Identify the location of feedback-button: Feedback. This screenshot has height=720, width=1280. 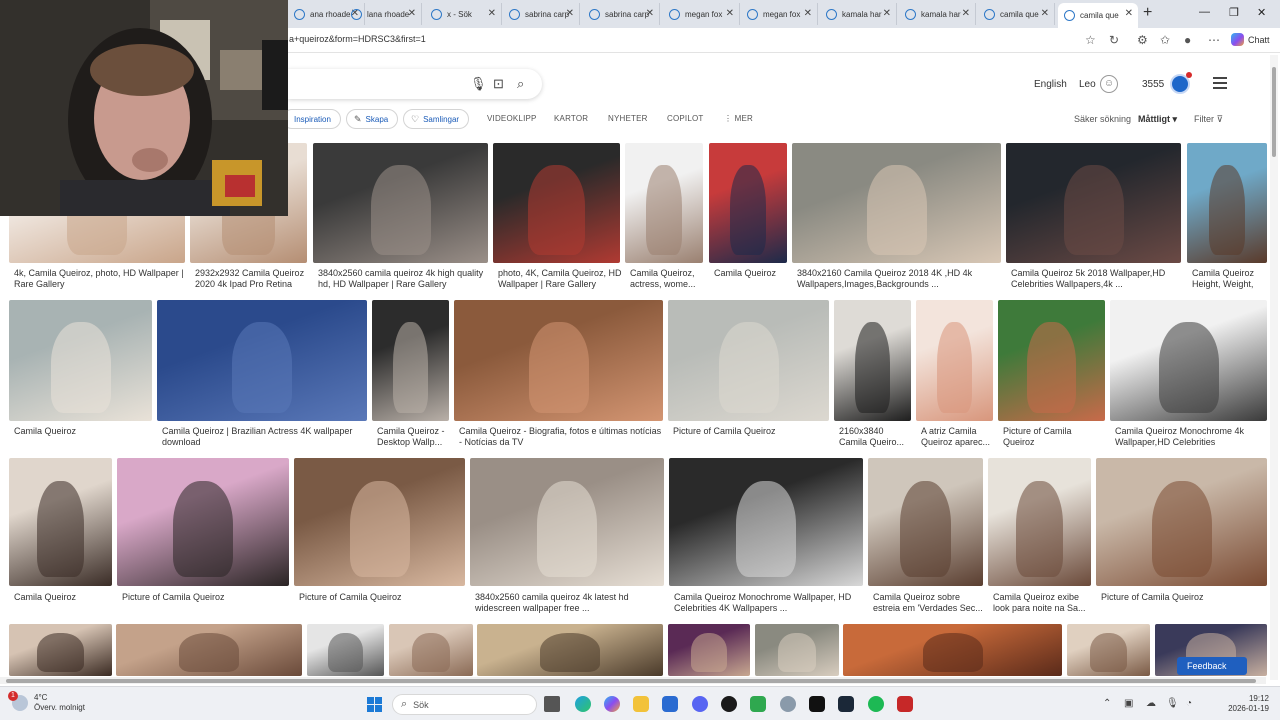
(1212, 666).